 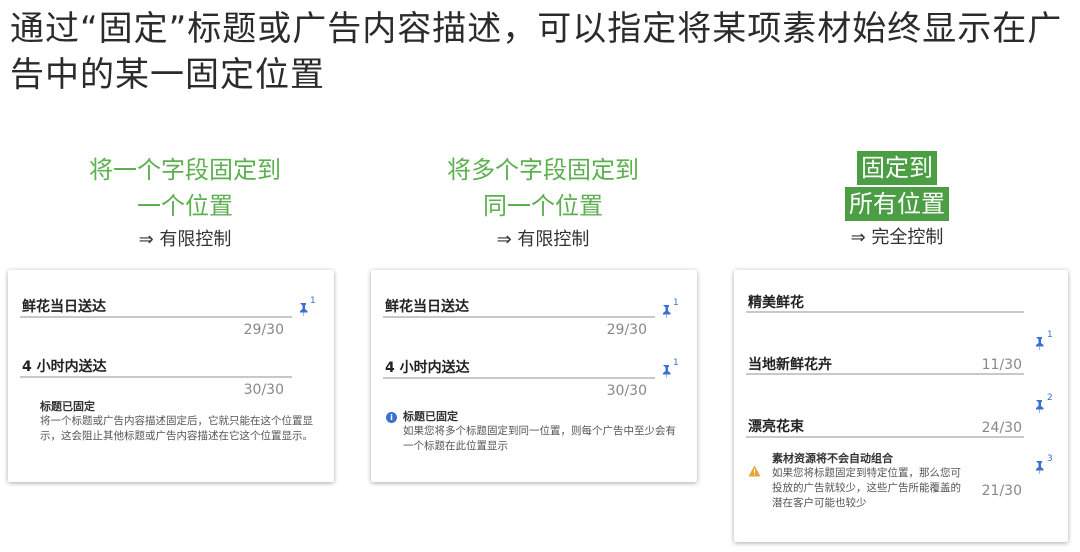 What do you see at coordinates (790, 364) in the screenshot?
I see `headline-field-2: 当地新鲜花卉` at bounding box center [790, 364].